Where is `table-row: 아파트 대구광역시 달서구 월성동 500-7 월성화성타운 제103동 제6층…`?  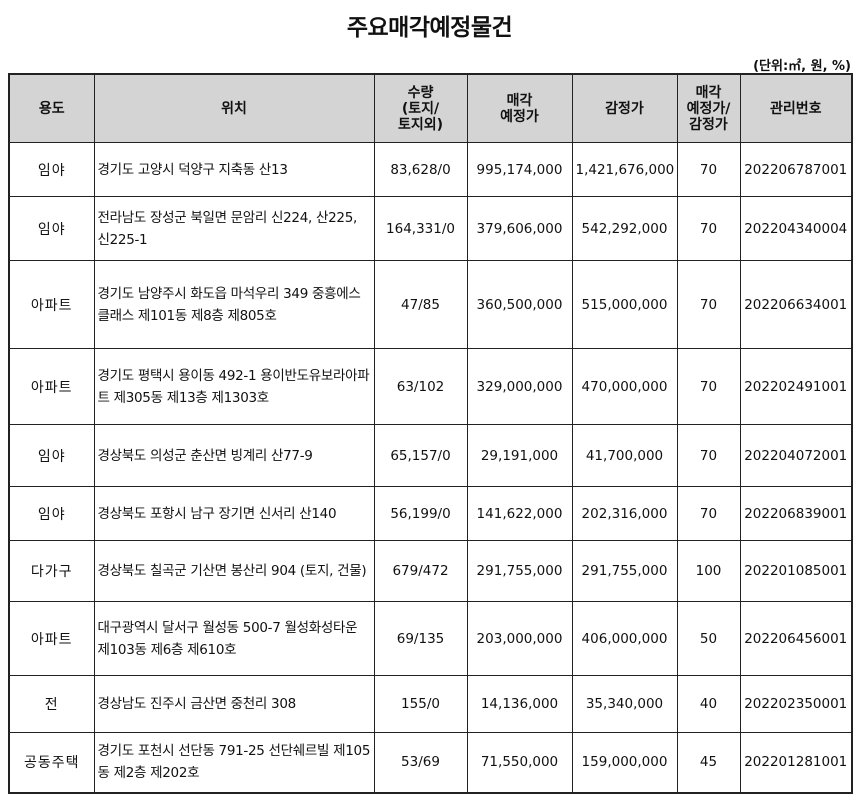 table-row: 아파트 대구광역시 달서구 월성동 500-7 월성화성타운 제103동 제6층… is located at coordinates (430, 638).